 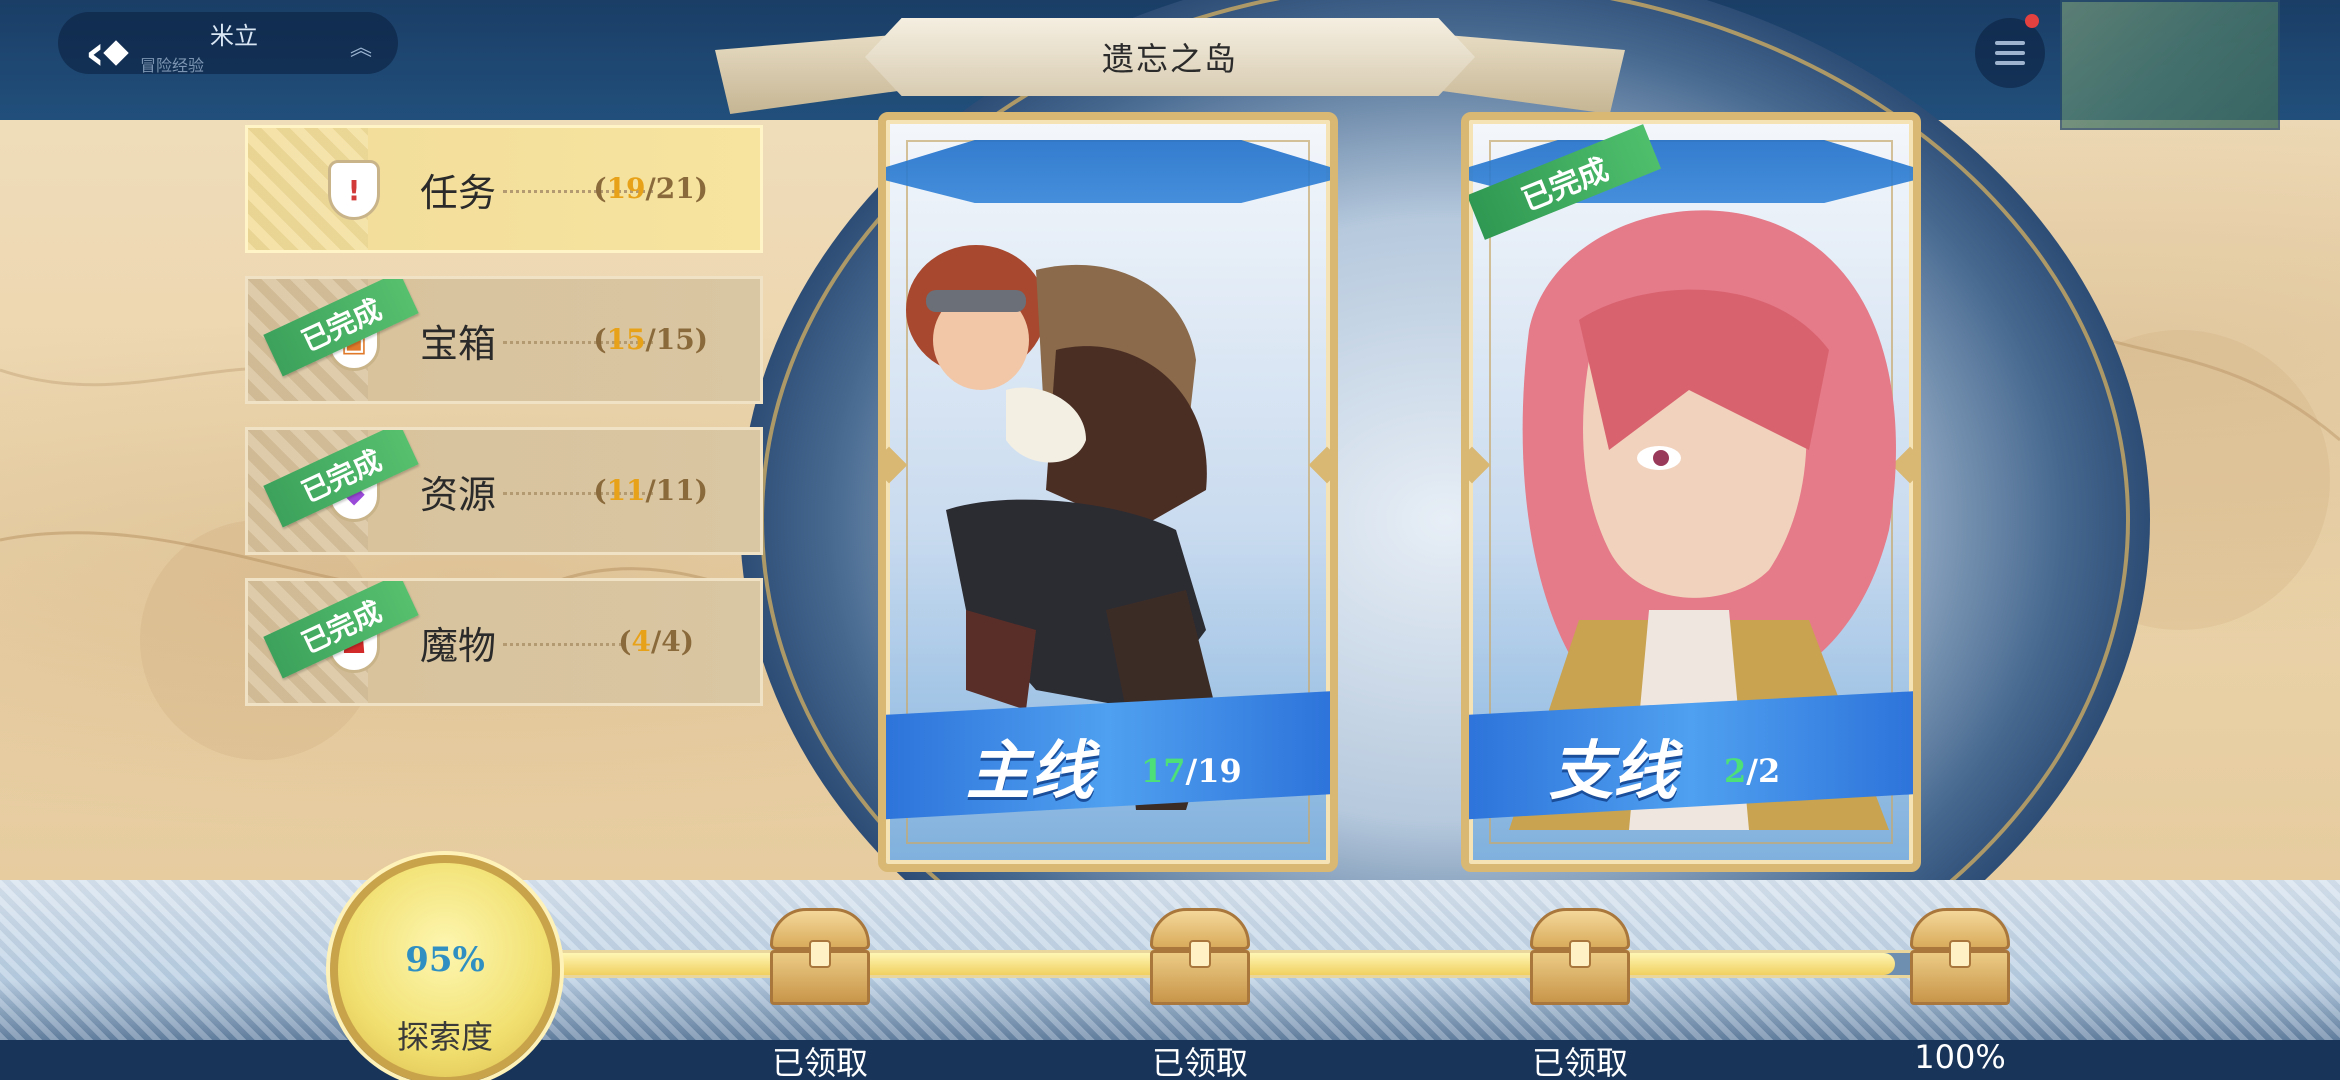 What do you see at coordinates (563, 644) in the screenshot?
I see `dotted-leader` at bounding box center [563, 644].